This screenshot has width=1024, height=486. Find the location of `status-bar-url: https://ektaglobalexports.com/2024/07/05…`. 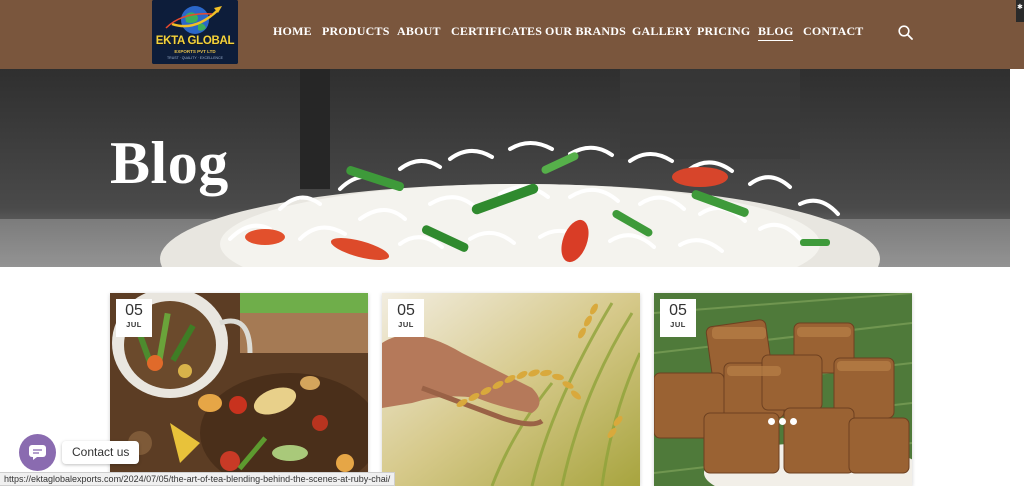

status-bar-url: https://ektaglobalexports.com/2024/07/05… is located at coordinates (198, 479).